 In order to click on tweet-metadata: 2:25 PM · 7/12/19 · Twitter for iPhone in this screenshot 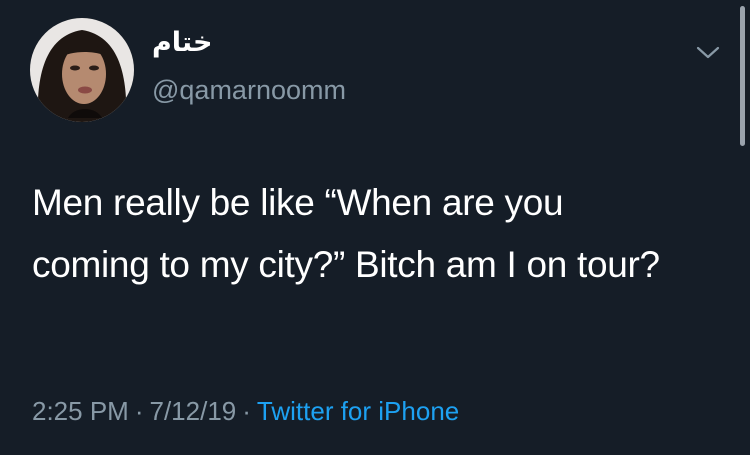, I will do `click(245, 411)`.